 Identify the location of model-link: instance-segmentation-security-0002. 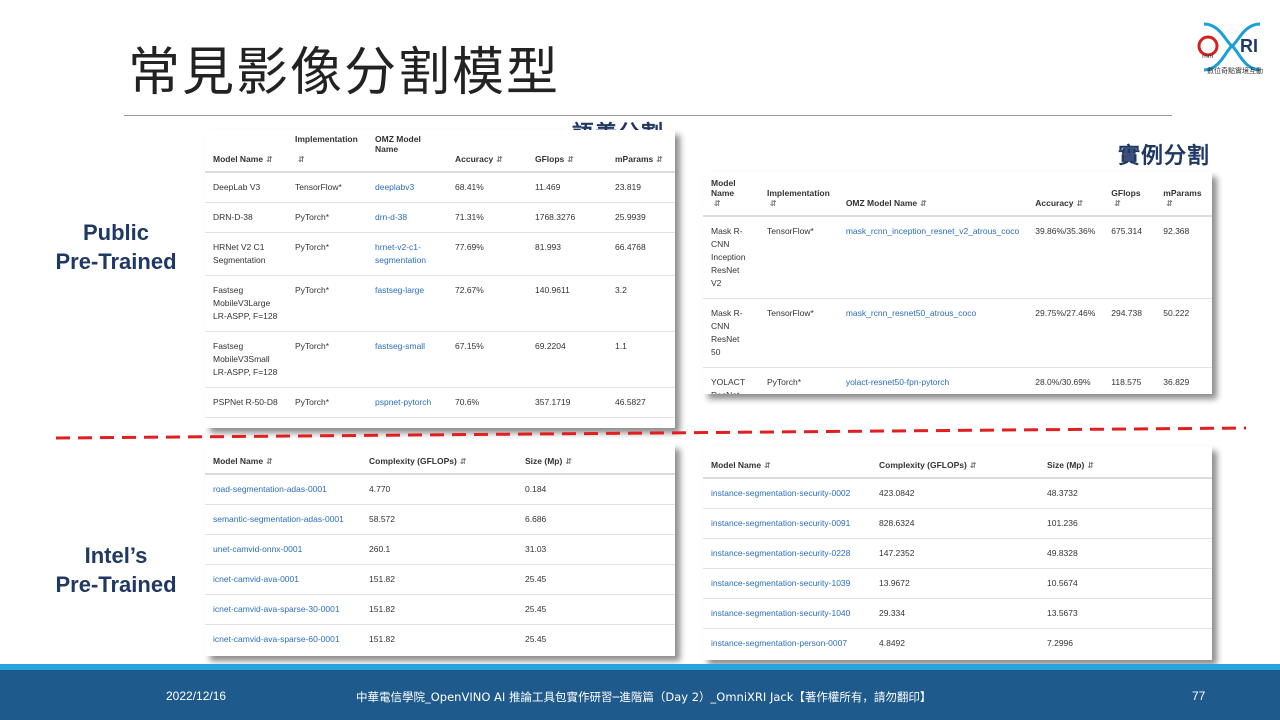
(787, 493).